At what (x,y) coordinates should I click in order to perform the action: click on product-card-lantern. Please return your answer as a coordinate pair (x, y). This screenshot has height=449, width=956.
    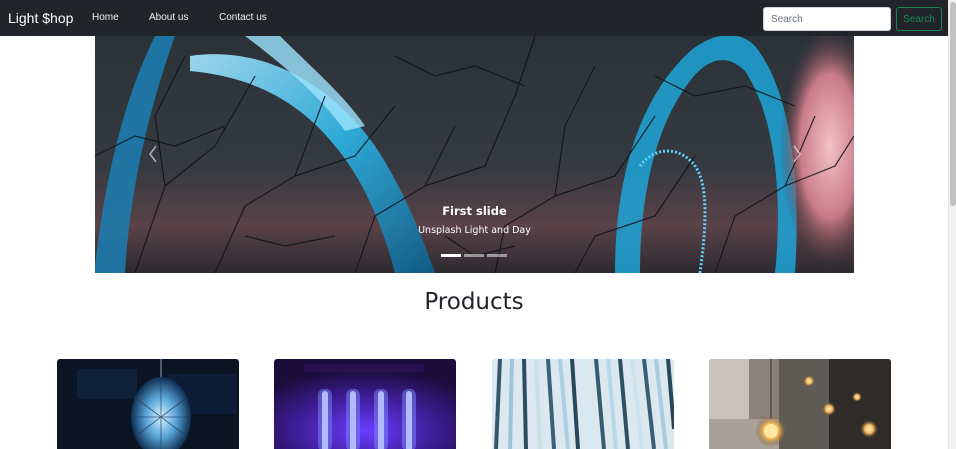
    Looking at the image, I should click on (148, 404).